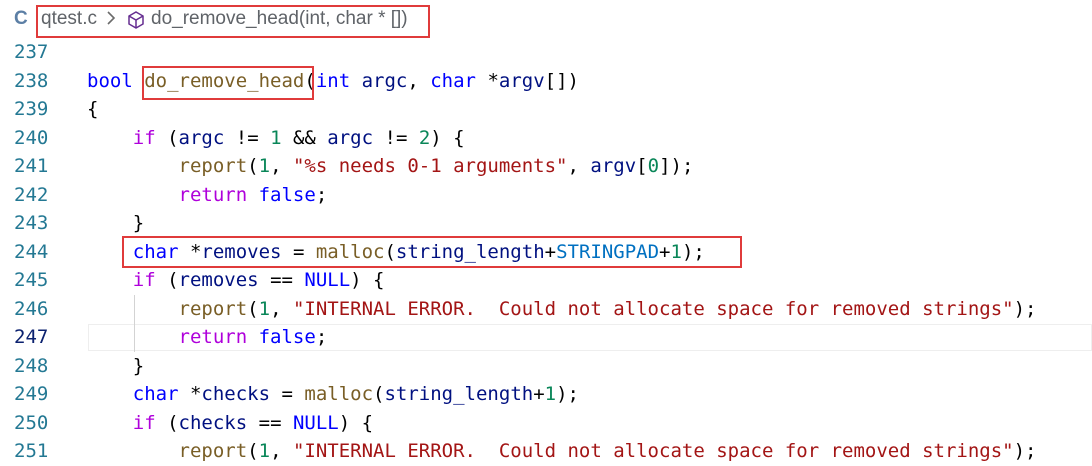 This screenshot has width=1092, height=466. I want to click on line-number: 244, so click(31, 251).